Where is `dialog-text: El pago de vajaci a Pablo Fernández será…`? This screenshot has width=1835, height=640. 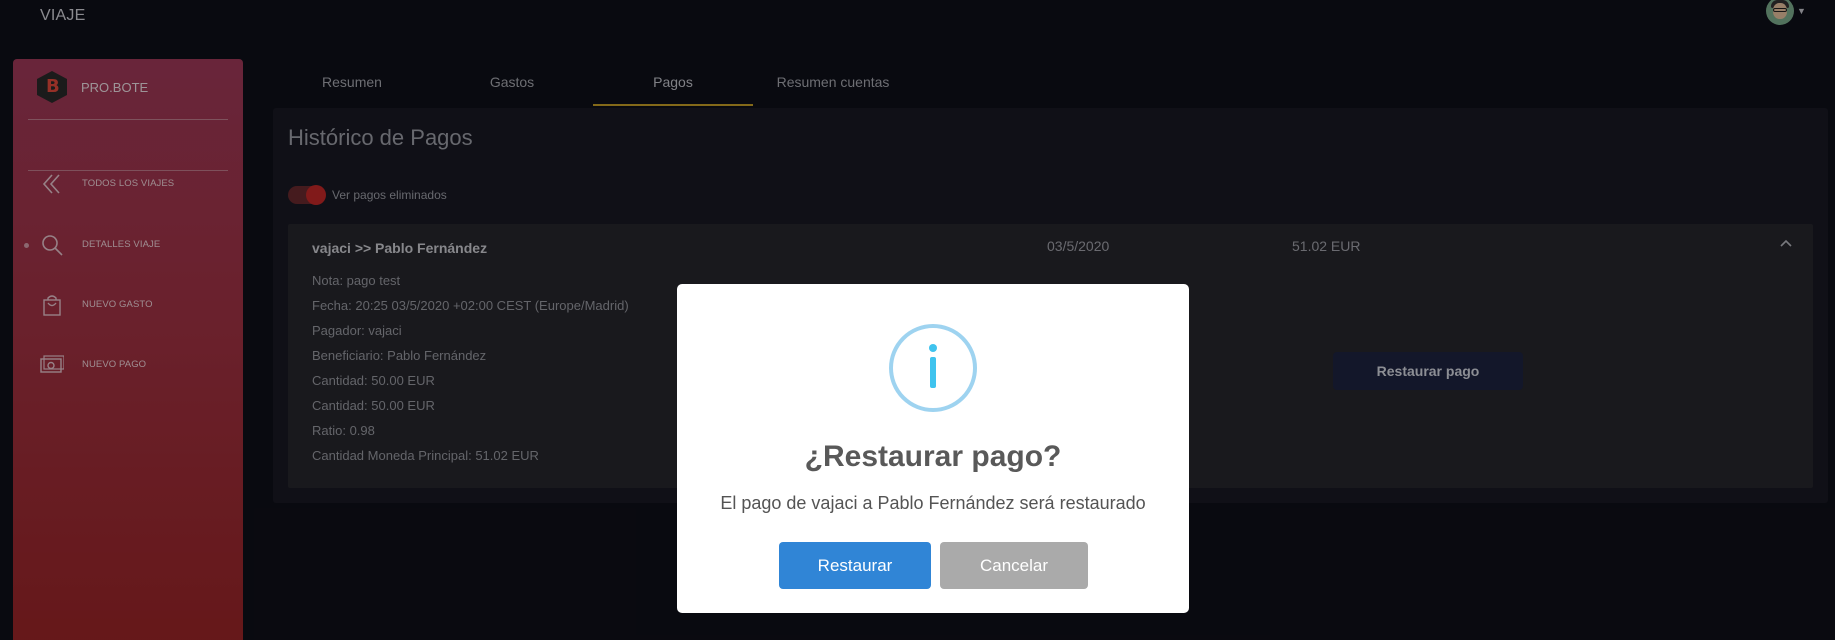
dialog-text: El pago de vajaci a Pablo Fernández será… is located at coordinates (933, 503).